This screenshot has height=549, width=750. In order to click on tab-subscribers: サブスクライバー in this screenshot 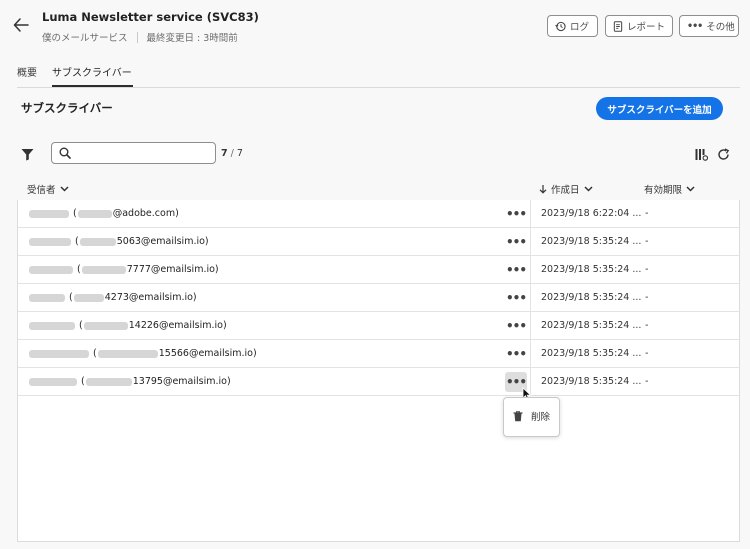, I will do `click(92, 71)`.